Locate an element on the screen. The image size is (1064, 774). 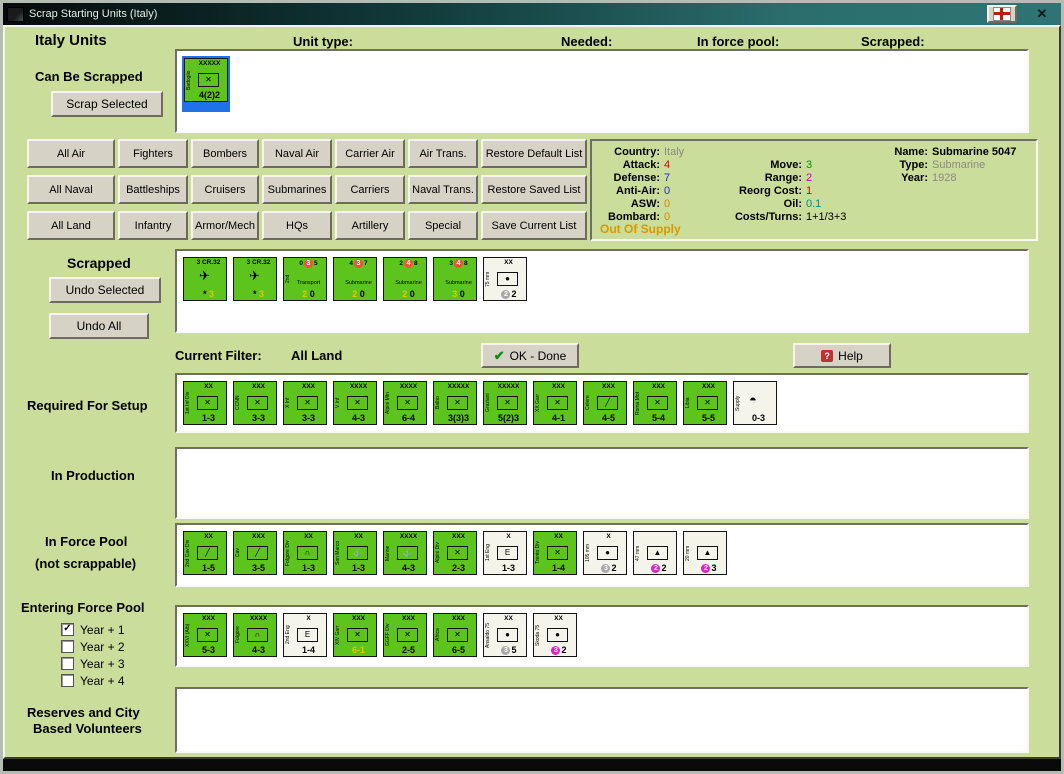
unit-counter: Skoda 75 XX ● 3 2 is located at coordinates (555, 635).